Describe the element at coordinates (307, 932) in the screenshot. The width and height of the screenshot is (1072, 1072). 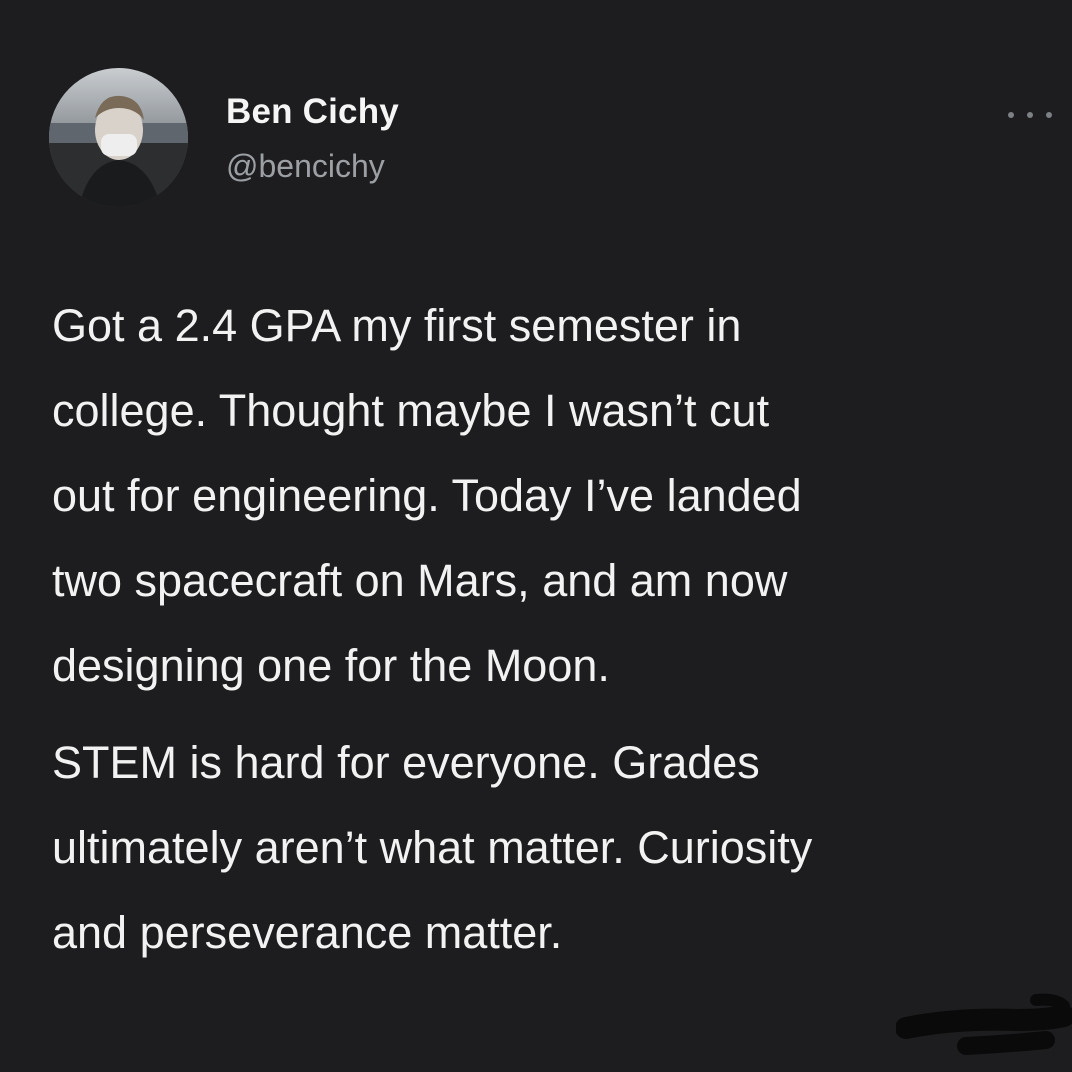
I see `tweet-line: and perseverance matter.` at that location.